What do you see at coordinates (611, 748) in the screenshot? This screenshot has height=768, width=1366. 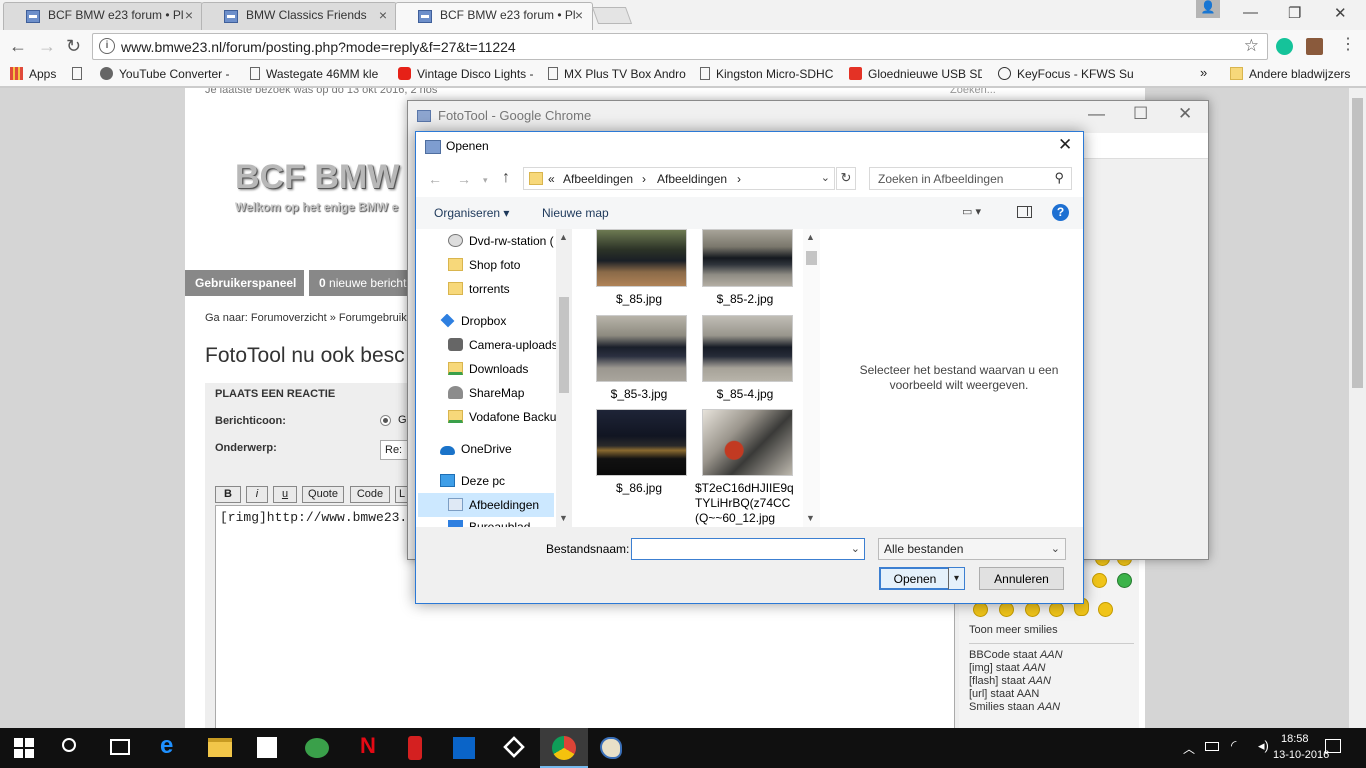 I see `paint-icon` at bounding box center [611, 748].